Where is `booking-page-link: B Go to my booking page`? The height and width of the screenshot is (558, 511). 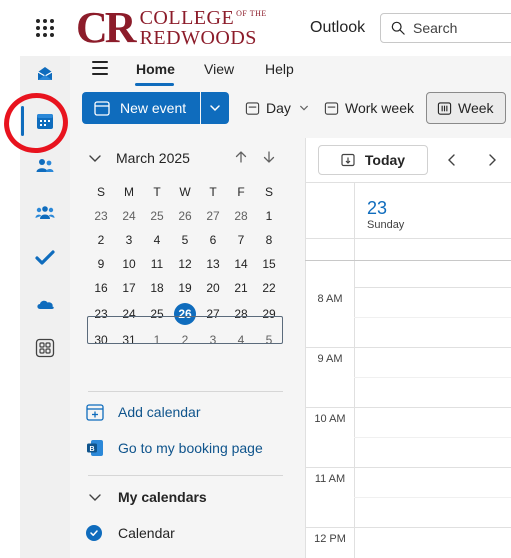
booking-page-link: B Go to my booking page is located at coordinates (174, 448).